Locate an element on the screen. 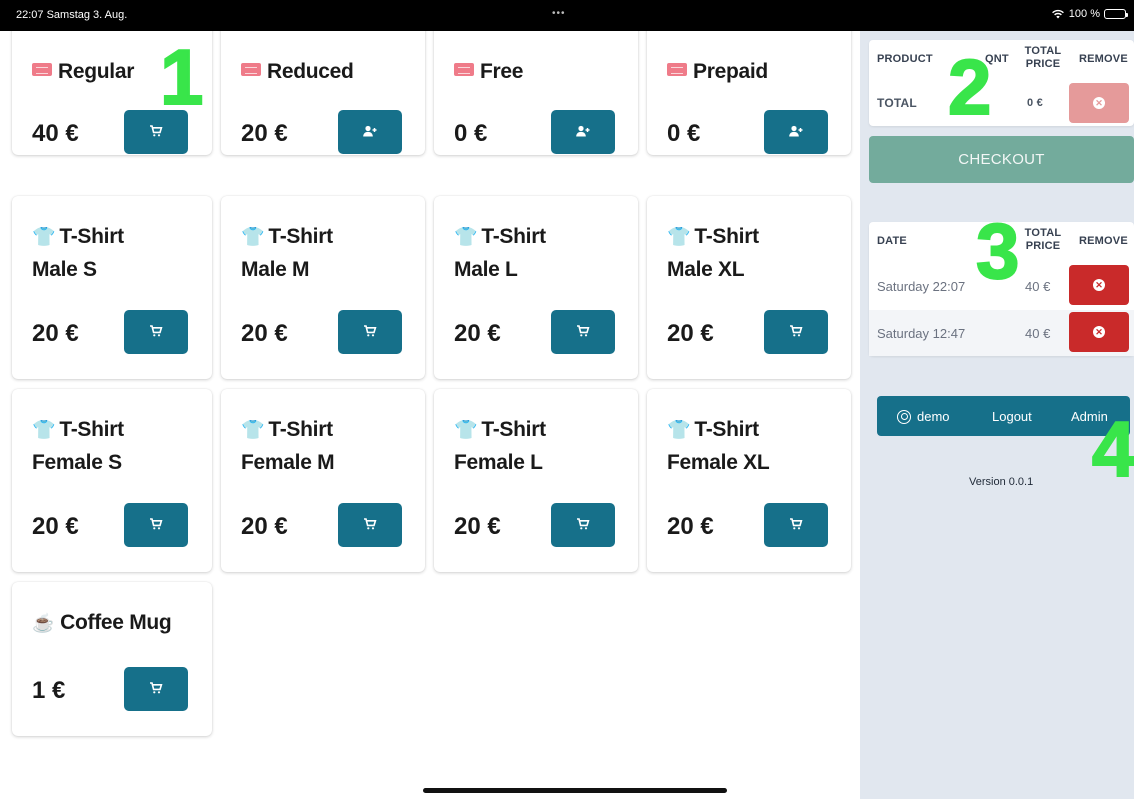  product-card: Reduced 20 € is located at coordinates (323, 93).